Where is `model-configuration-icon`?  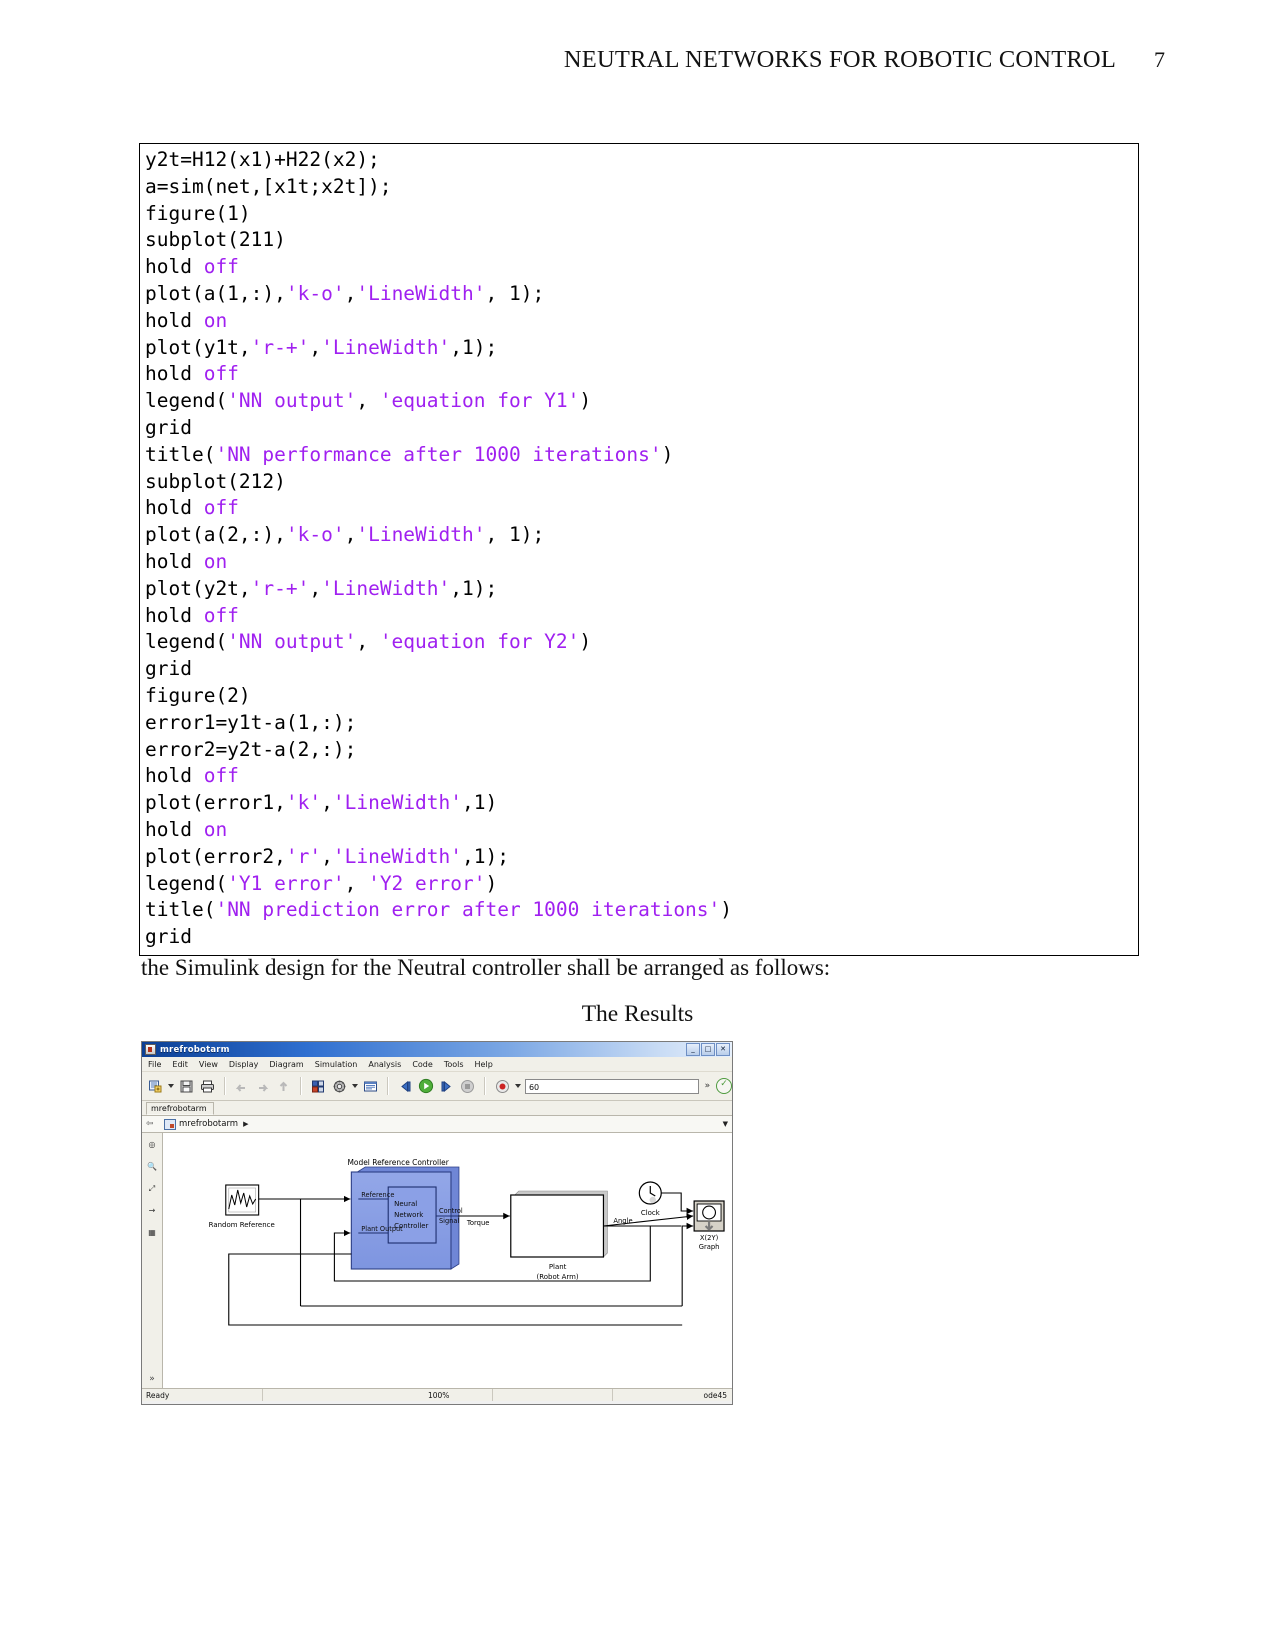 model-configuration-icon is located at coordinates (339, 1086).